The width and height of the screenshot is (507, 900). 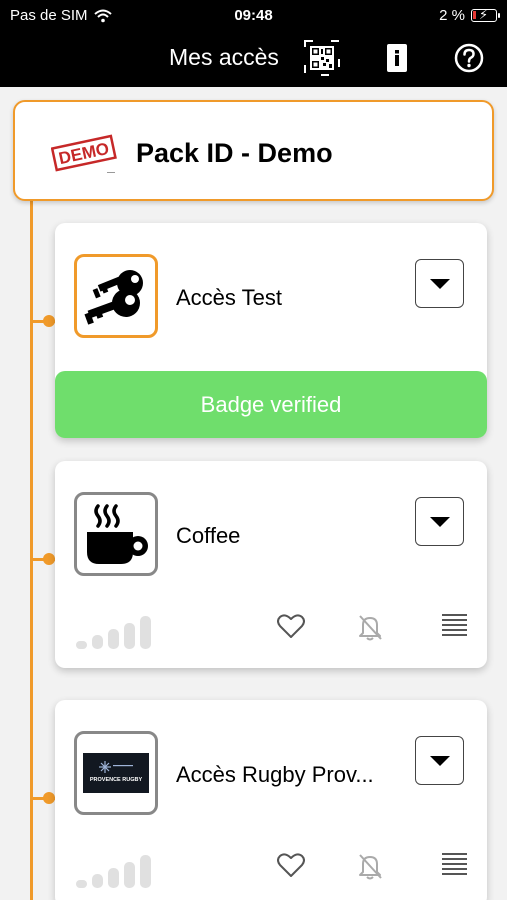 What do you see at coordinates (83, 156) in the screenshot?
I see `demo-logo: DEMO` at bounding box center [83, 156].